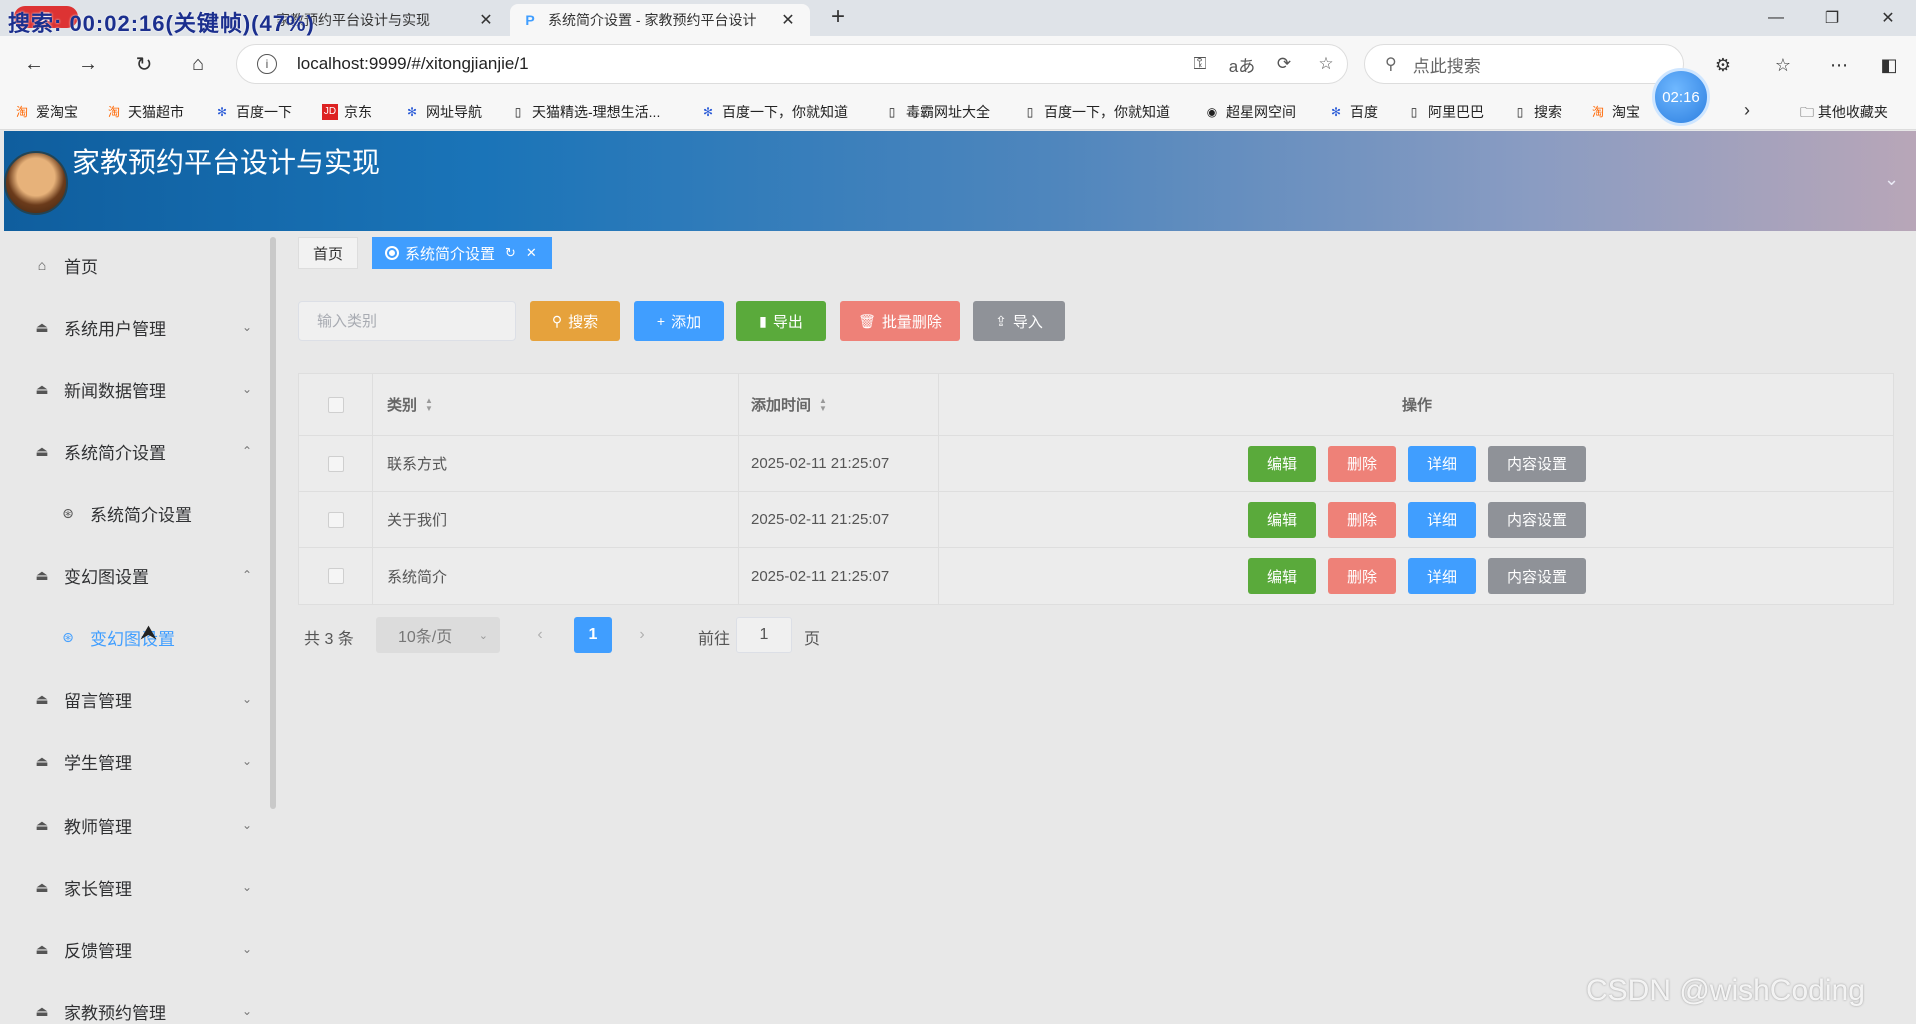  I want to click on sidebar-item-messages: ⏏ 留言管理 ⌄, so click(135, 699).